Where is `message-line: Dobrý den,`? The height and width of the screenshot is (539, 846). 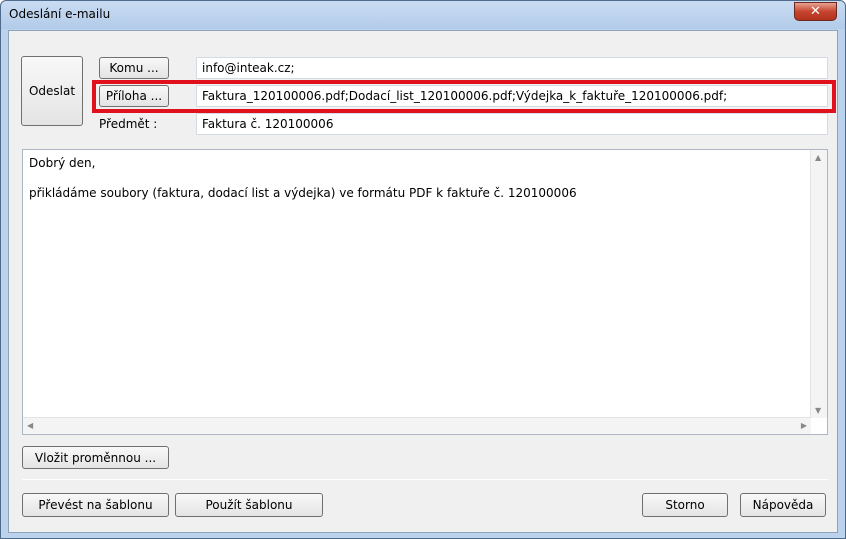 message-line: Dobrý den, is located at coordinates (62, 163).